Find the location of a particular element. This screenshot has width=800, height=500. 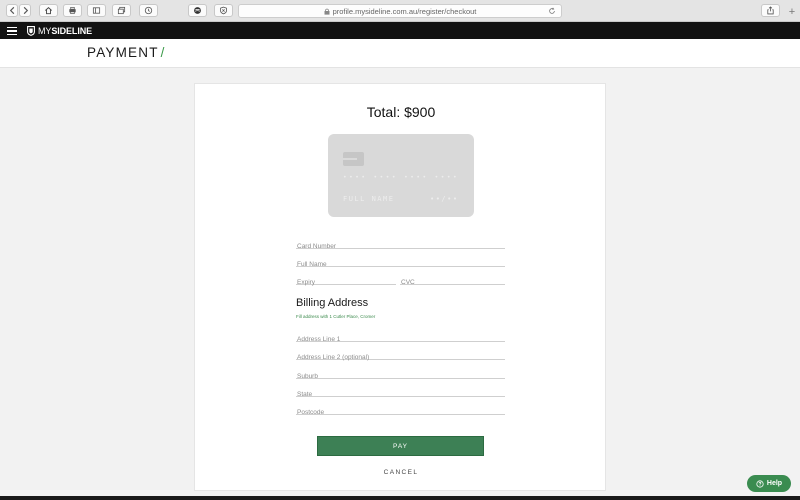

back-button is located at coordinates (12, 10).